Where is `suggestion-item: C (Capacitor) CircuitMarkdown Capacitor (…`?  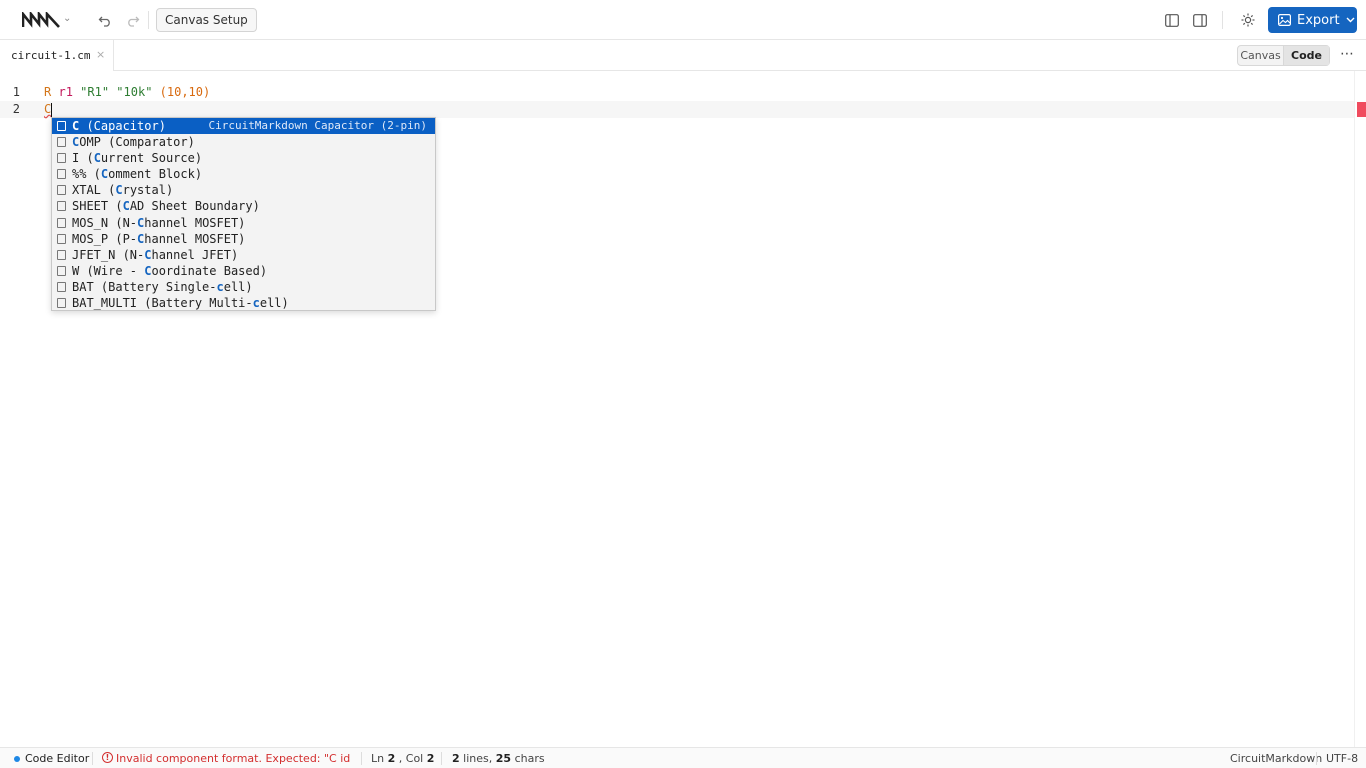 suggestion-item: C (Capacitor) CircuitMarkdown Capacitor (… is located at coordinates (243, 126).